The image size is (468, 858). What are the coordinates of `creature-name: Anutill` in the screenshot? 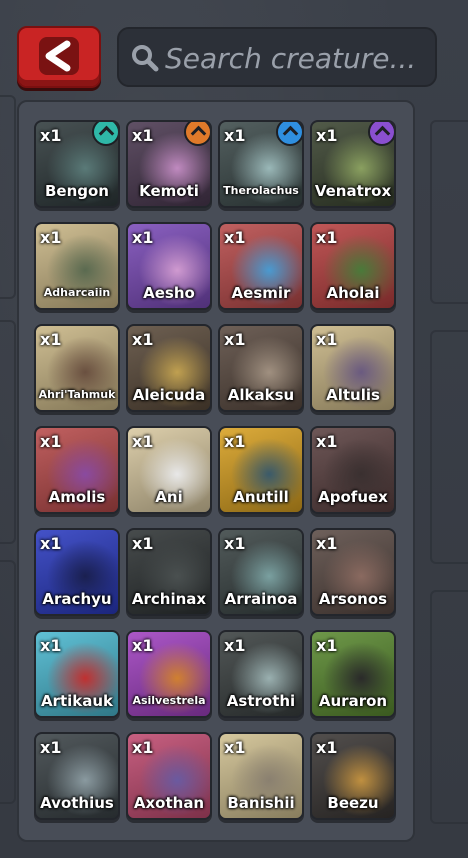 It's located at (261, 497).